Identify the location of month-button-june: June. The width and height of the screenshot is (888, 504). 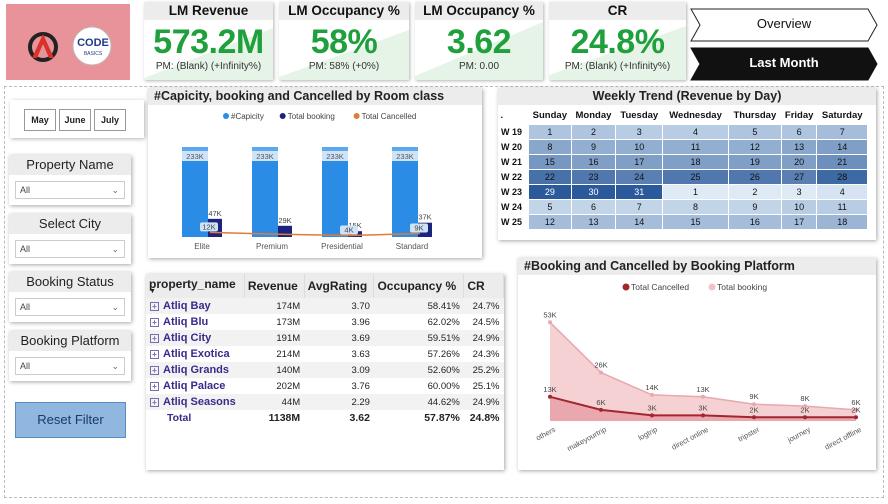
(75, 120).